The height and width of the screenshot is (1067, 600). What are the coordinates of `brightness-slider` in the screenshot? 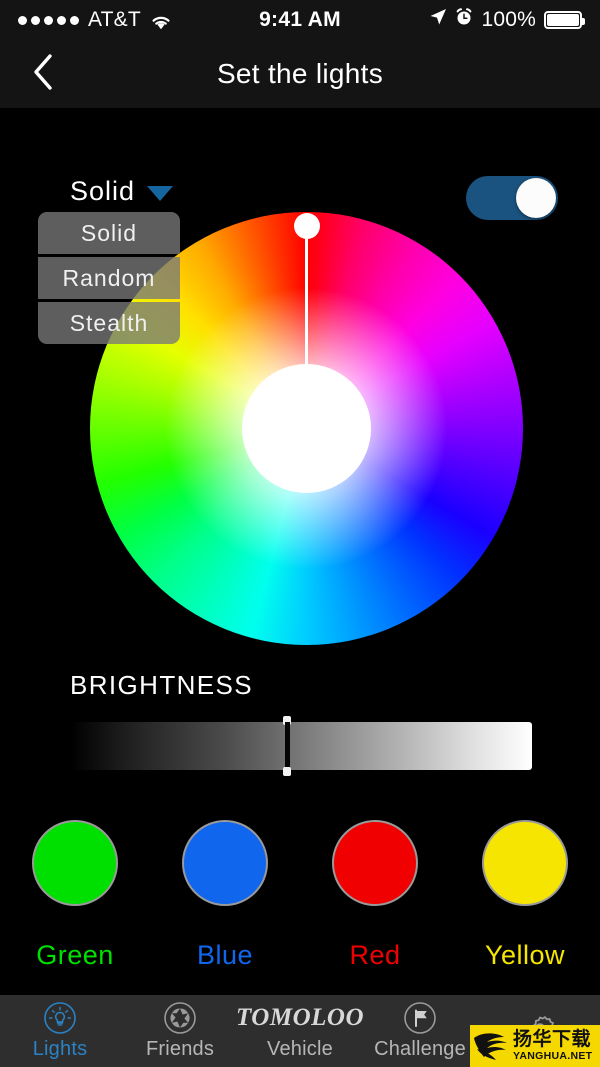 It's located at (301, 746).